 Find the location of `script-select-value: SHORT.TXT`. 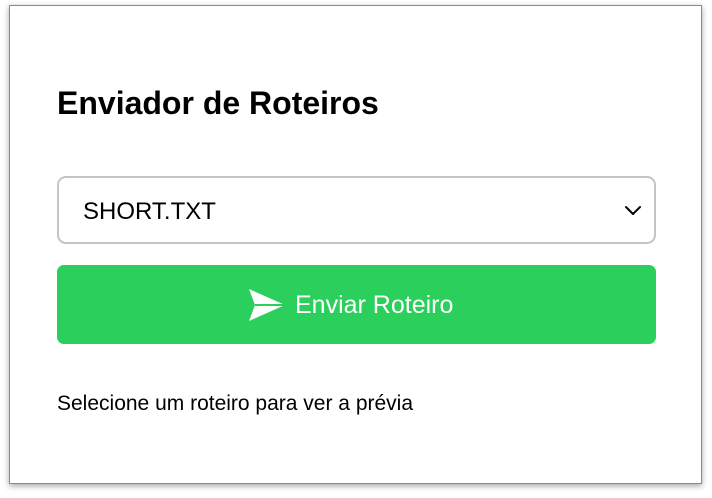

script-select-value: SHORT.TXT is located at coordinates (149, 211).